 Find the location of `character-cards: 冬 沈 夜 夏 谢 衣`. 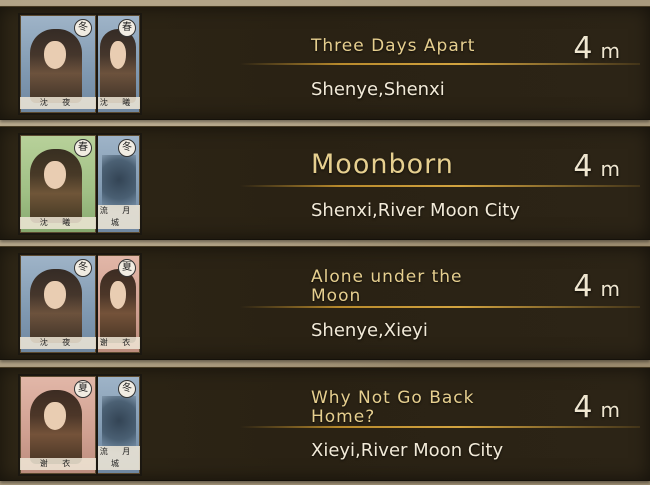

character-cards: 冬 沈 夜 夏 谢 衣 is located at coordinates (80, 304).